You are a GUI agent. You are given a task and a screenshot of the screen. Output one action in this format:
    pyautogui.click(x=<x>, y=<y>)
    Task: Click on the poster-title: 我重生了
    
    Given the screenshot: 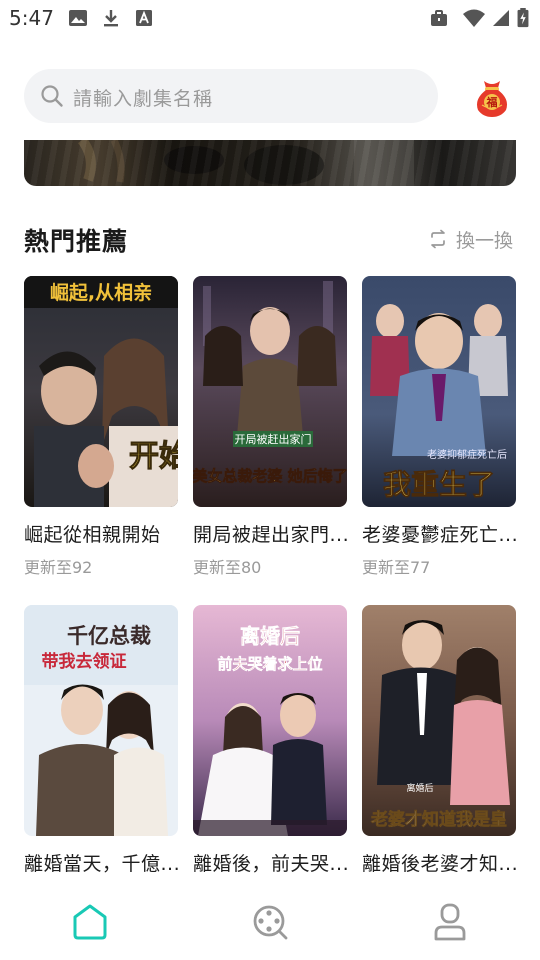 What is the action you would take?
    pyautogui.click(x=439, y=484)
    